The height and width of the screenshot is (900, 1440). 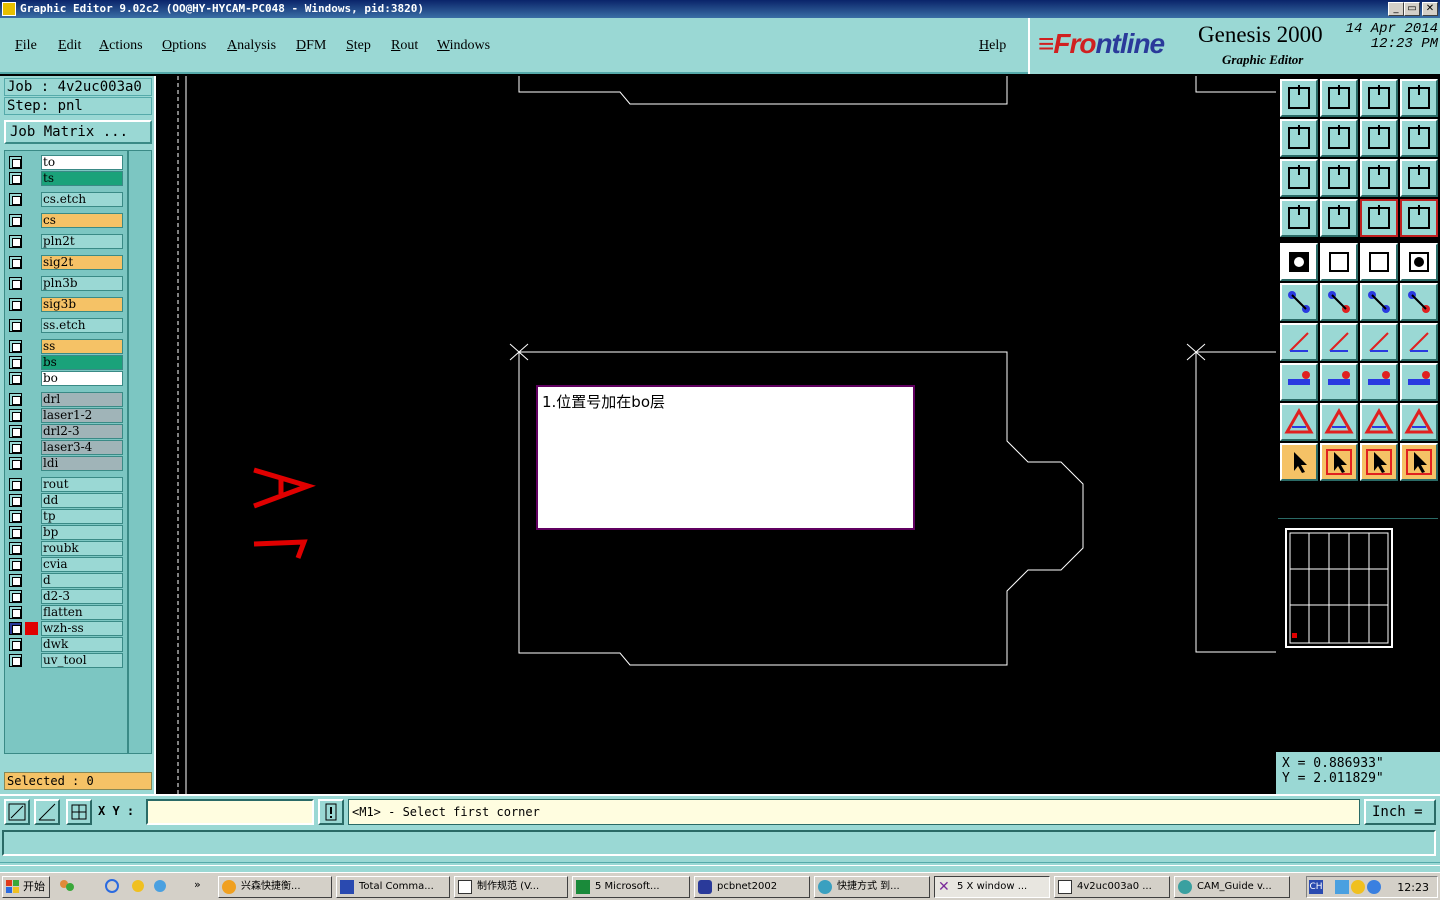 I want to click on measure-icon, so click(x=1379, y=382).